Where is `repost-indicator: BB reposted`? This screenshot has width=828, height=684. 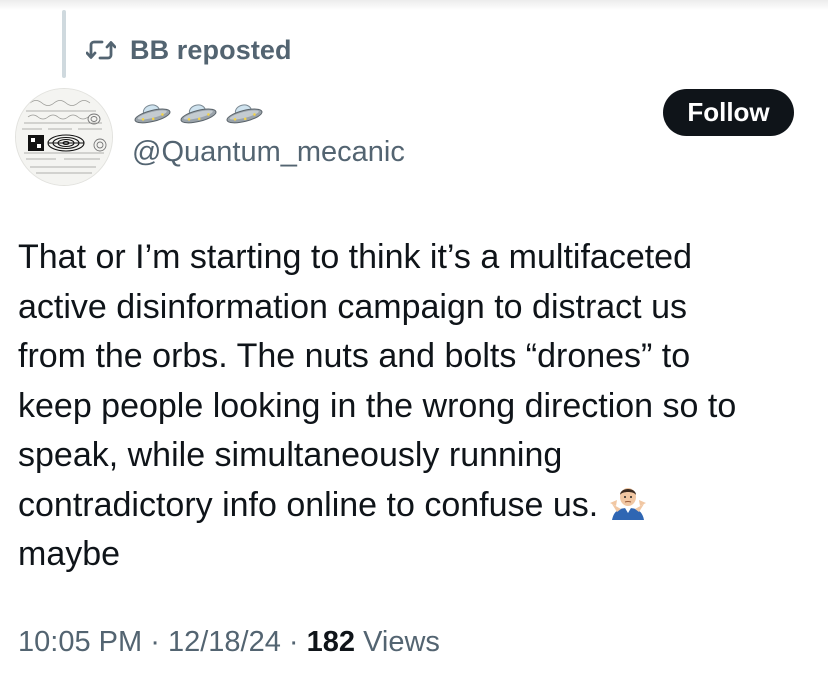 repost-indicator: BB reposted is located at coordinates (189, 50).